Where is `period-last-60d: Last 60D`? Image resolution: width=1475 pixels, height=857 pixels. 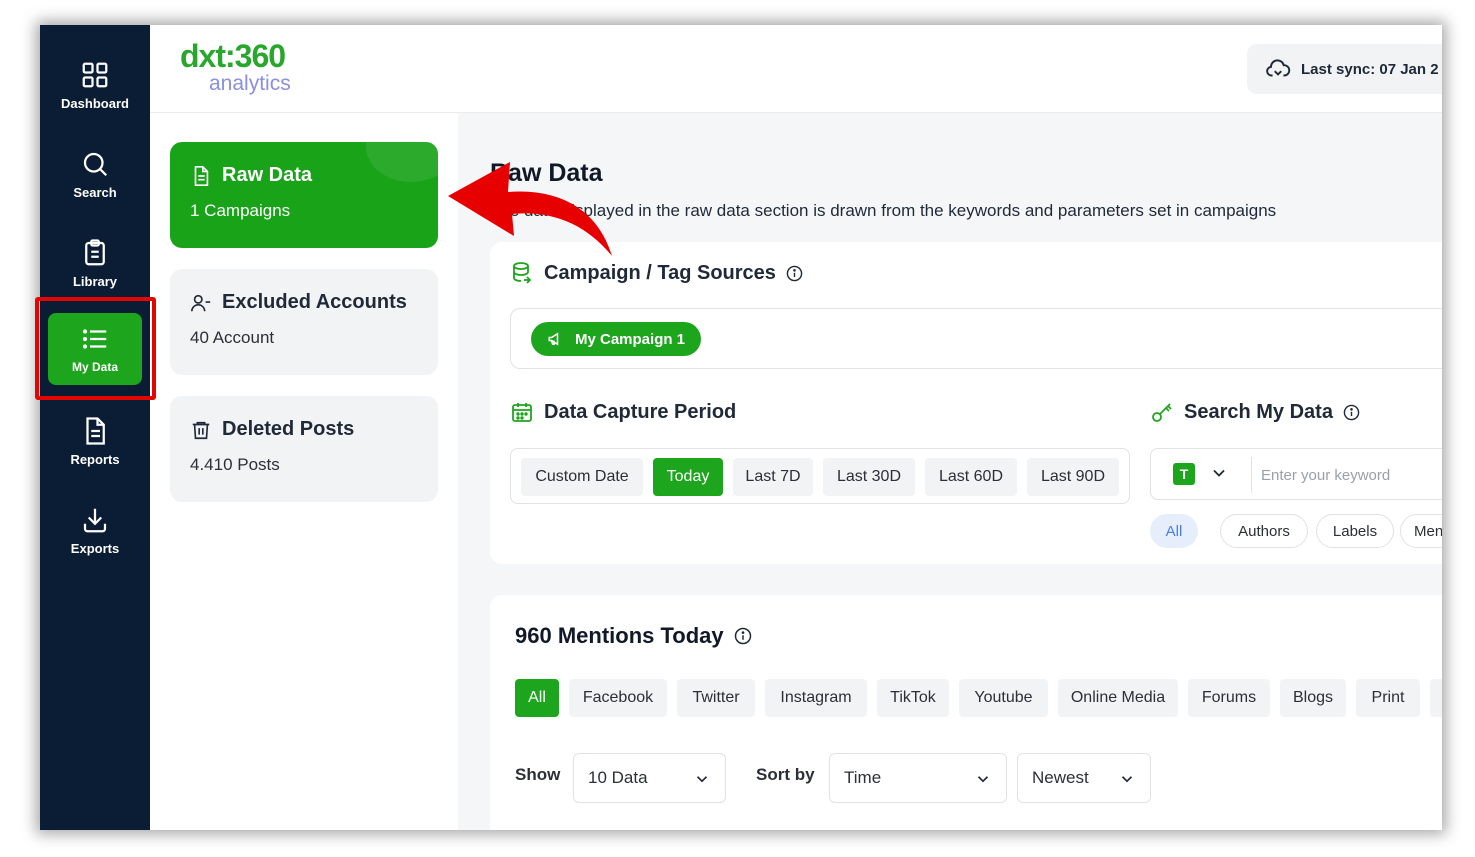
period-last-60d: Last 60D is located at coordinates (971, 477).